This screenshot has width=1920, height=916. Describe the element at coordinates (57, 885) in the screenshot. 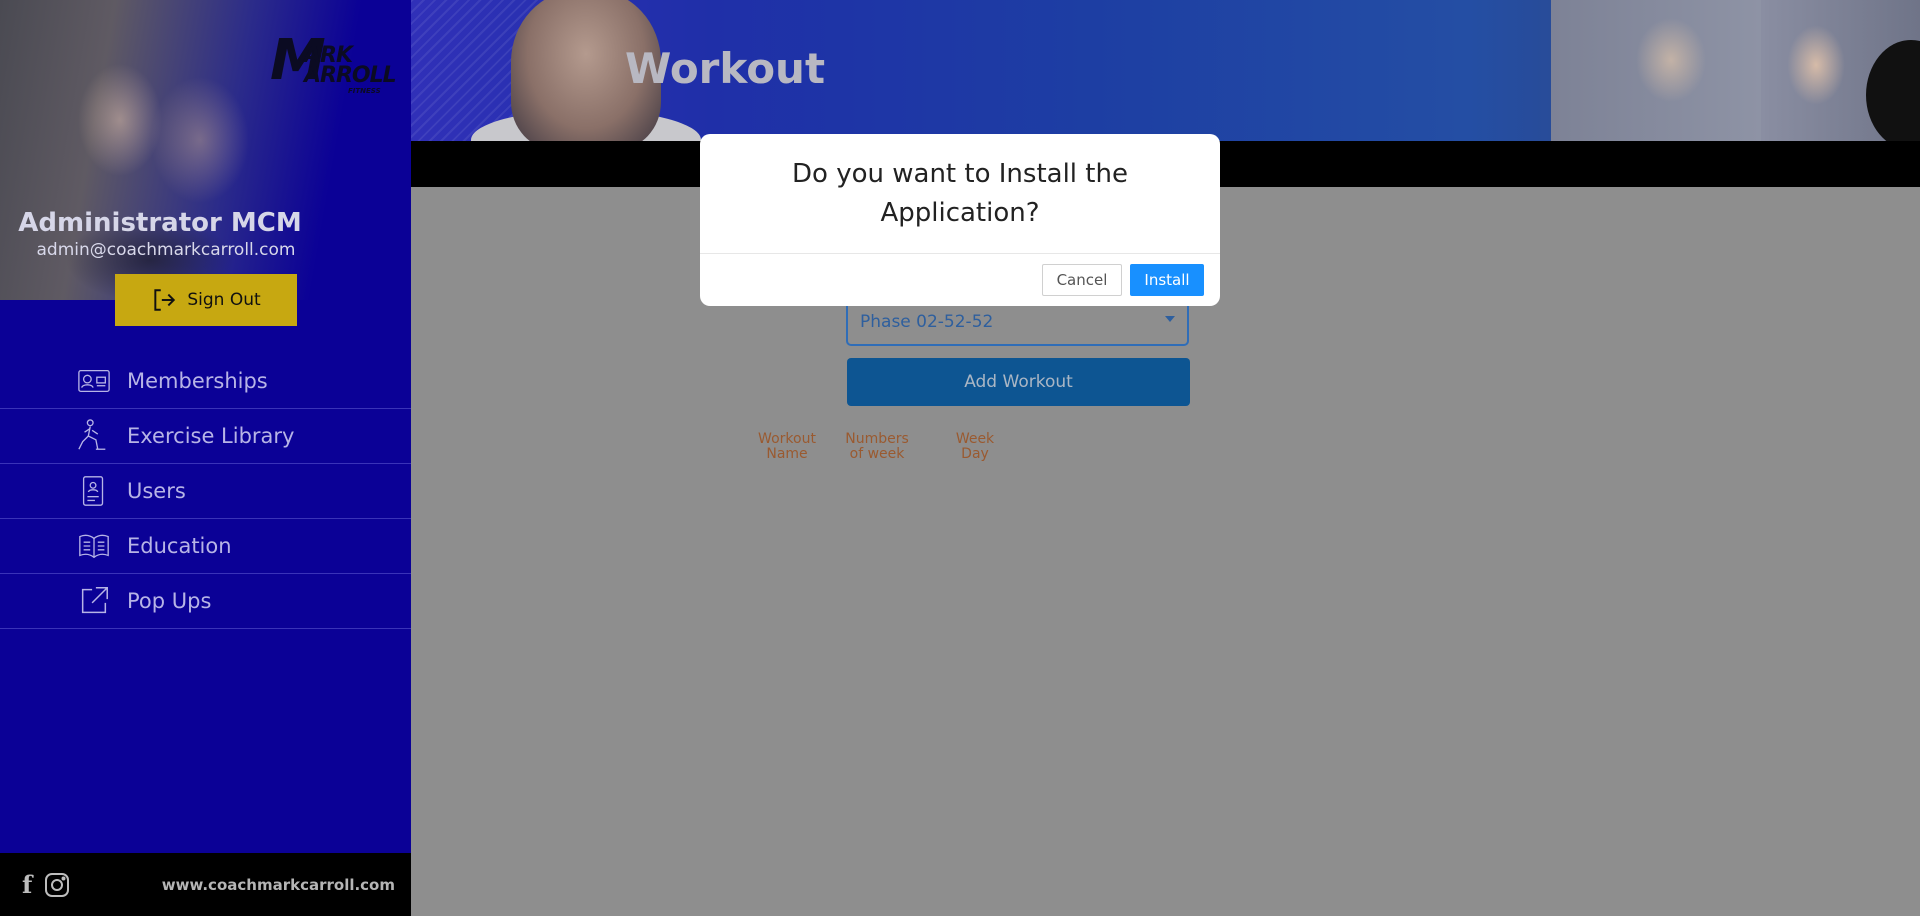

I see `instagram-icon` at that location.